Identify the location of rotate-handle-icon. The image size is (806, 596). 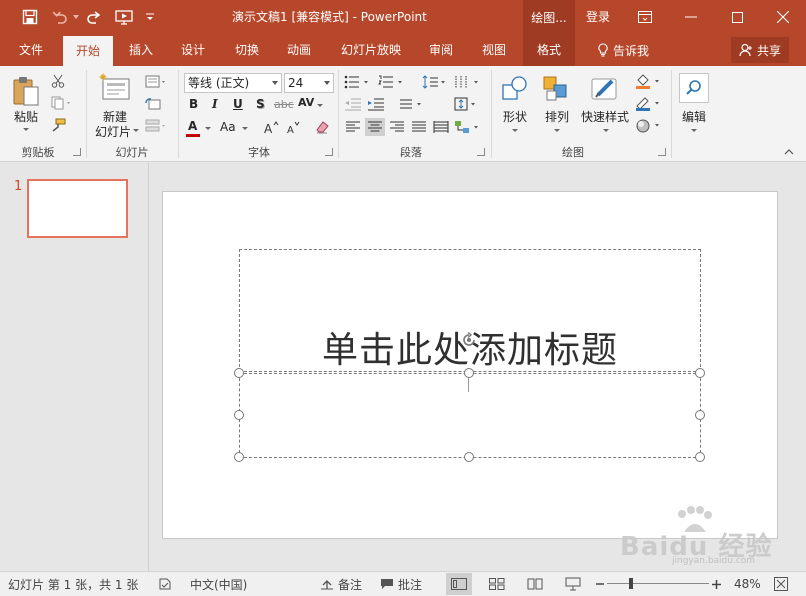
(469, 339).